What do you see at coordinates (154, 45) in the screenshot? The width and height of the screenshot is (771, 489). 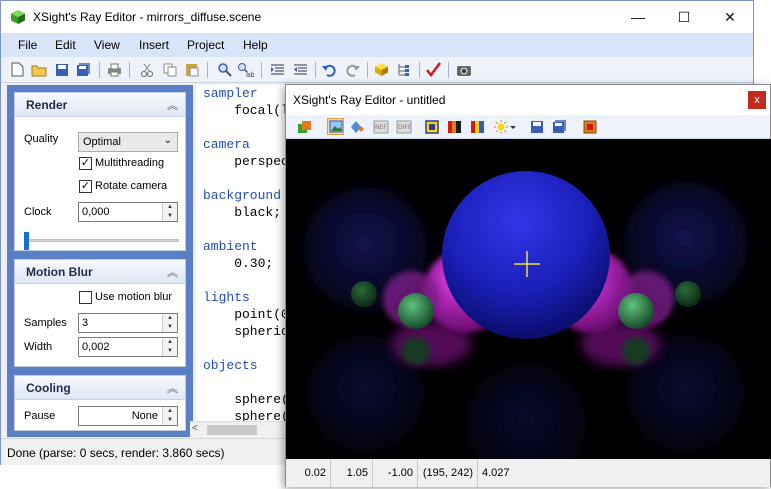 I see `menu-insert: Insert` at bounding box center [154, 45].